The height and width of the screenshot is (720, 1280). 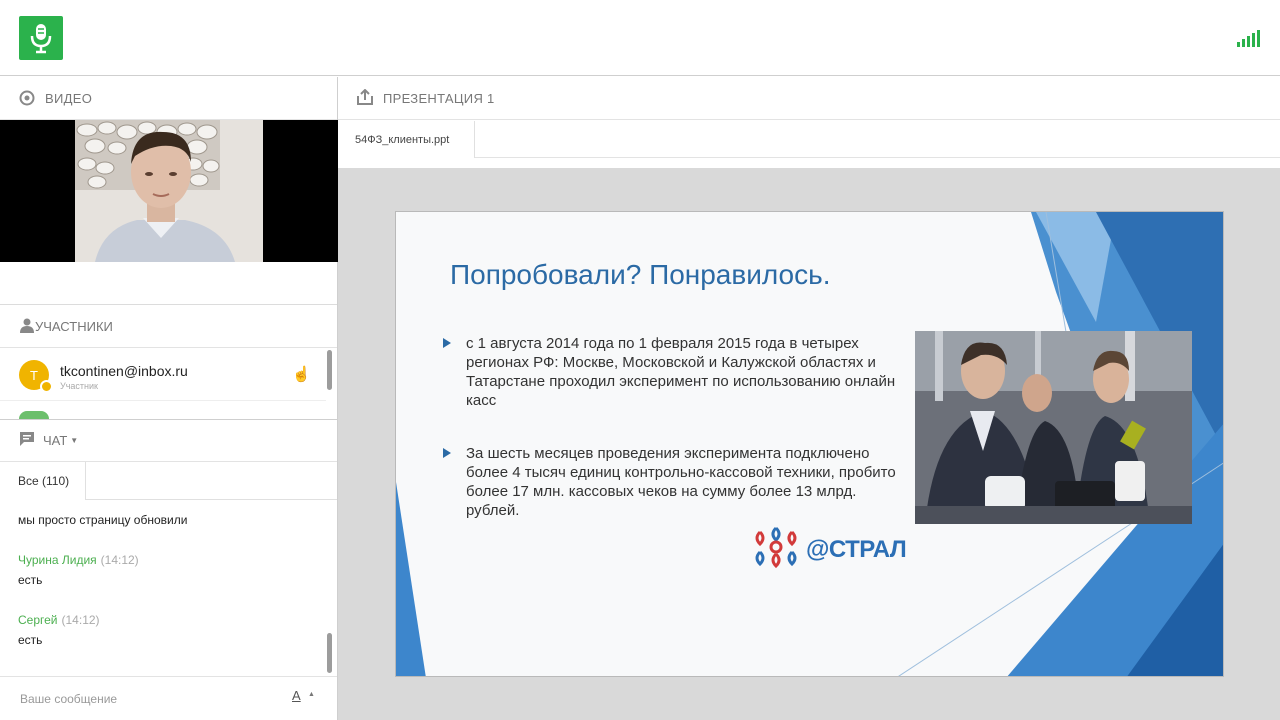 What do you see at coordinates (856, 549) in the screenshot?
I see `astral-logo-text: @СТРАЛ` at bounding box center [856, 549].